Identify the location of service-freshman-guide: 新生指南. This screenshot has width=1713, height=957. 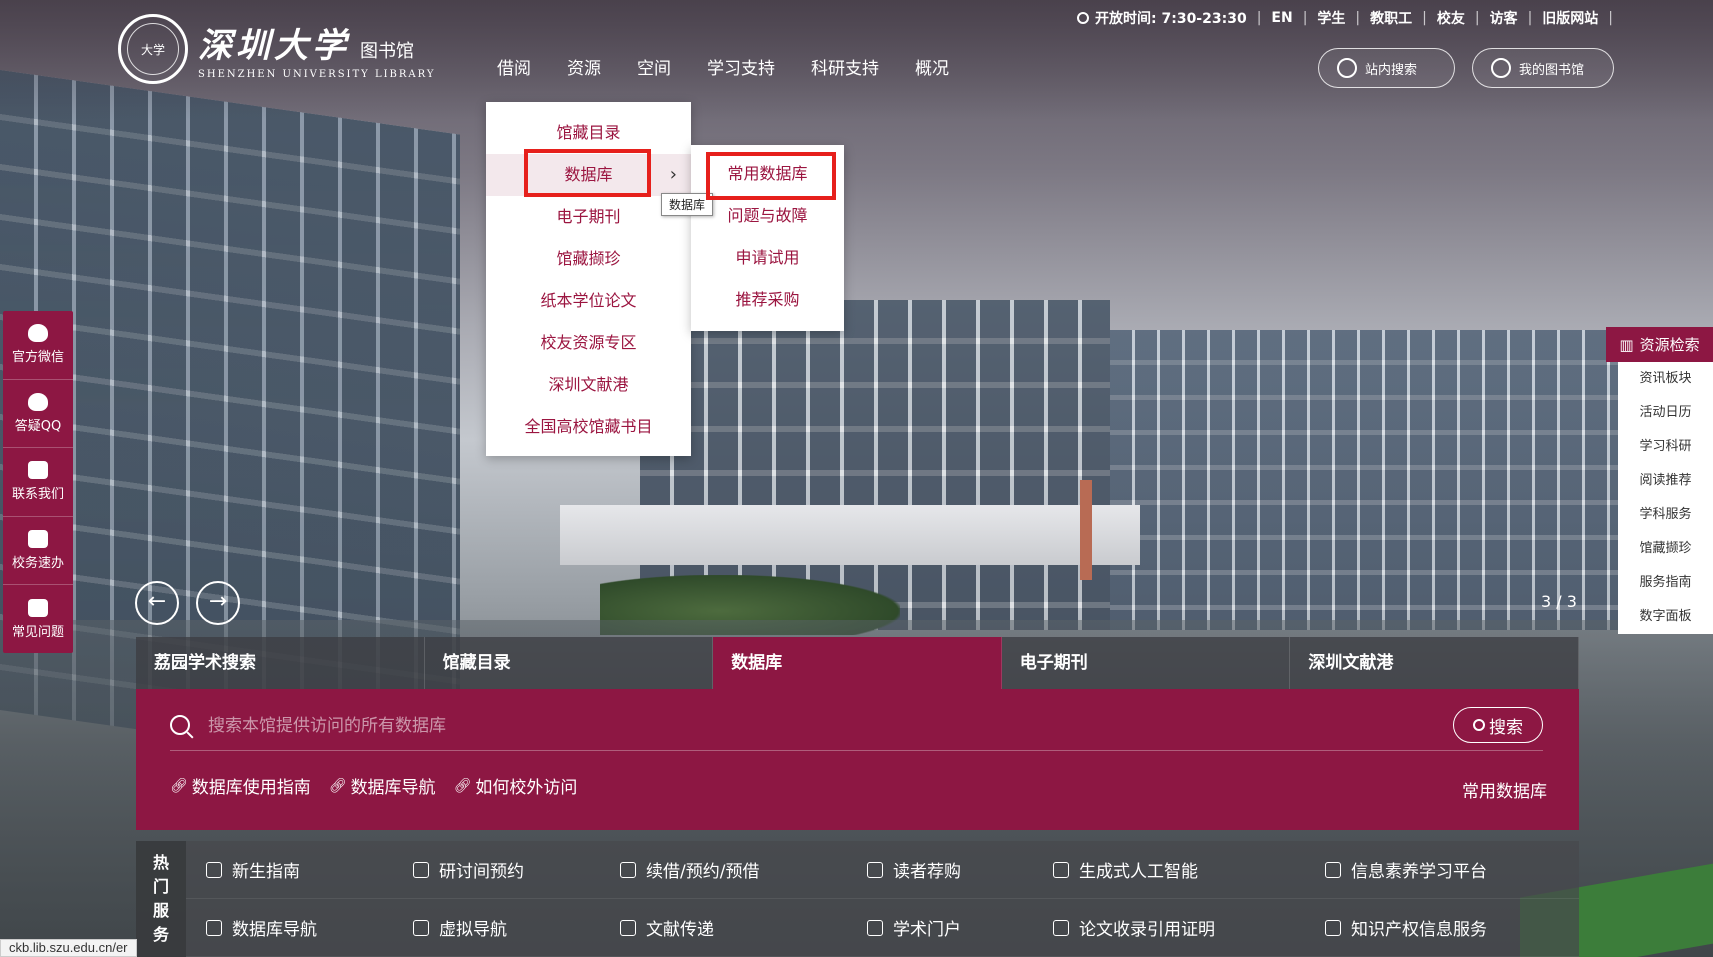
(289, 870).